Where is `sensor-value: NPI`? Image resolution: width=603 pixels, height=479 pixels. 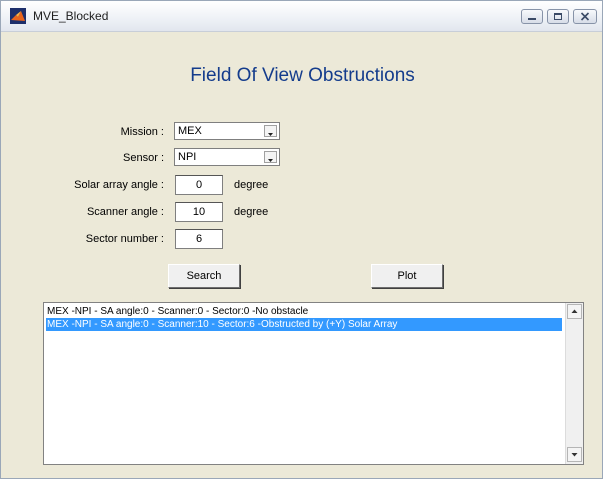
sensor-value: NPI is located at coordinates (187, 157).